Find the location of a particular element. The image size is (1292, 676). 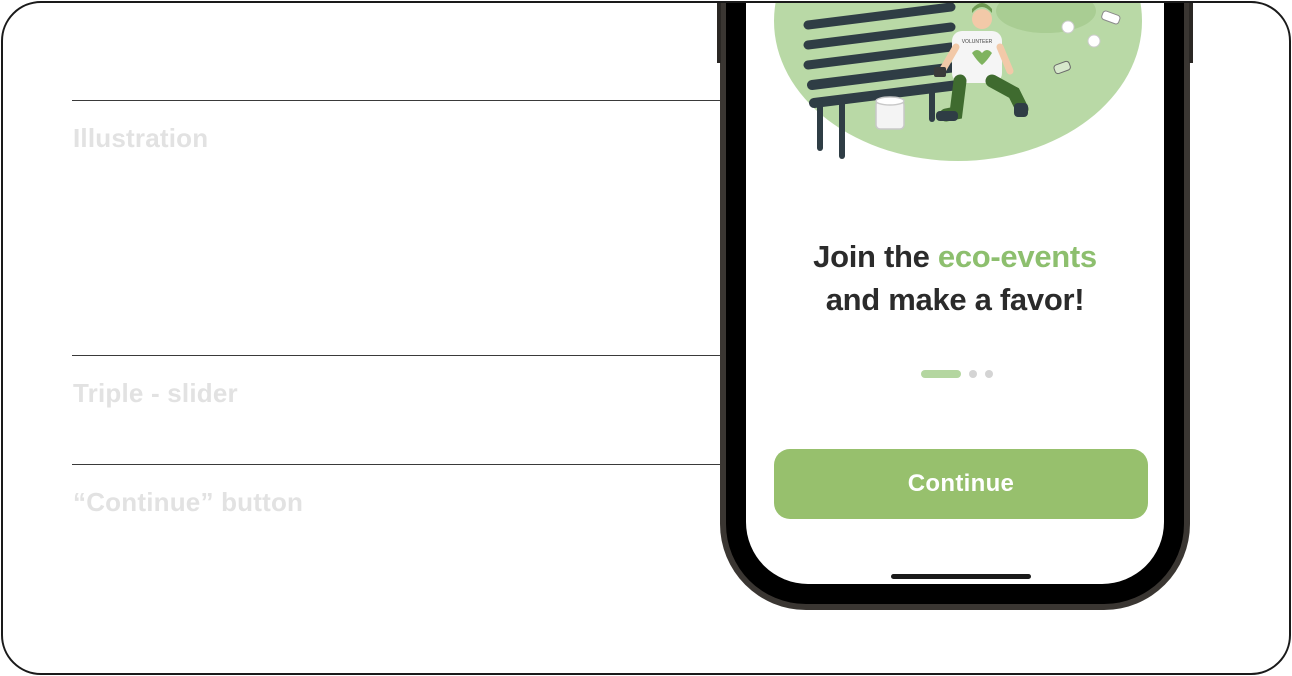

onboarding-headline: Join the eco-events and make a favor! is located at coordinates (955, 278).